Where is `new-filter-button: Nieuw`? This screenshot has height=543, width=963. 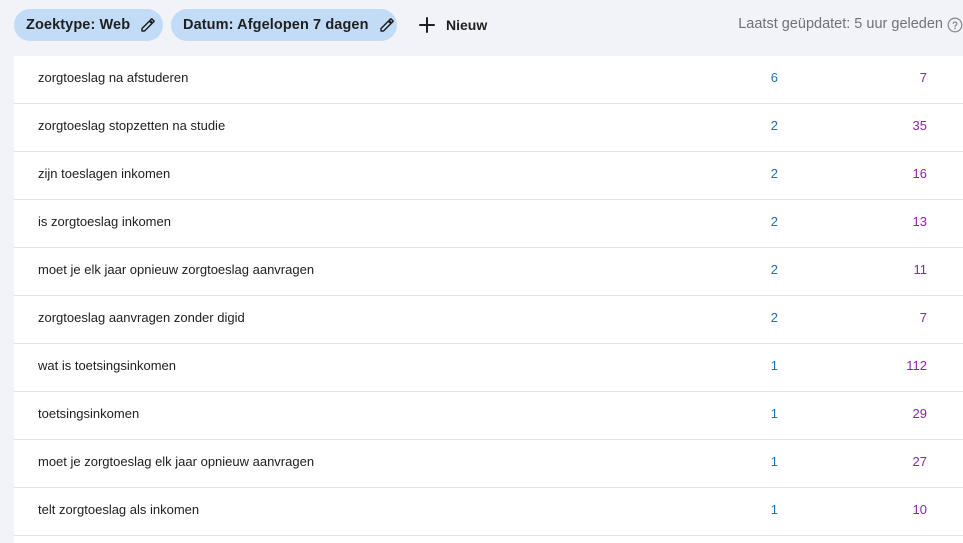
new-filter-button: Nieuw is located at coordinates (452, 25).